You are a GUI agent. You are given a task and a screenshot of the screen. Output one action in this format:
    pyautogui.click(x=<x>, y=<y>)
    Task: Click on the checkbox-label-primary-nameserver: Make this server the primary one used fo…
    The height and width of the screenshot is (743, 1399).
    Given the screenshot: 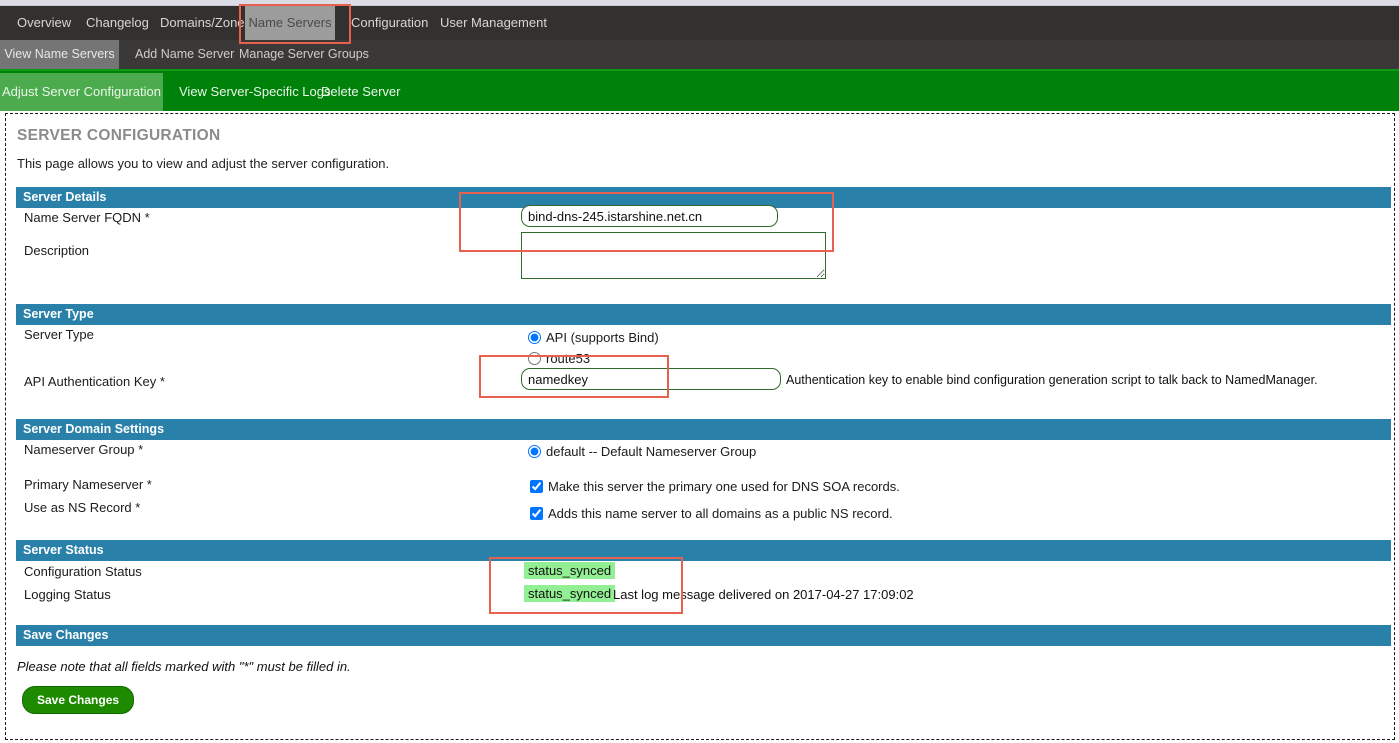 What is the action you would take?
    pyautogui.click(x=724, y=486)
    